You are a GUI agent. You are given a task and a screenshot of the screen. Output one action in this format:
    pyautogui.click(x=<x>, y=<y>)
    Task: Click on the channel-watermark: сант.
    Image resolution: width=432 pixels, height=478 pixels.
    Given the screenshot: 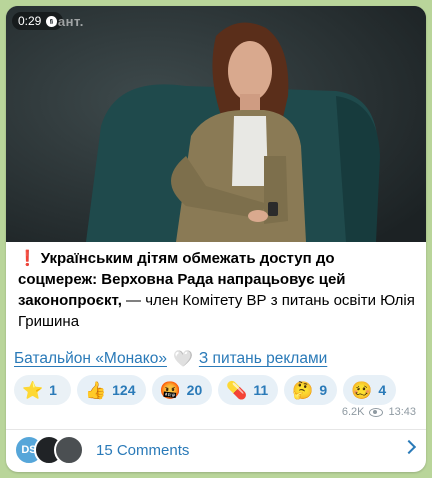 What is the action you would take?
    pyautogui.click(x=67, y=21)
    